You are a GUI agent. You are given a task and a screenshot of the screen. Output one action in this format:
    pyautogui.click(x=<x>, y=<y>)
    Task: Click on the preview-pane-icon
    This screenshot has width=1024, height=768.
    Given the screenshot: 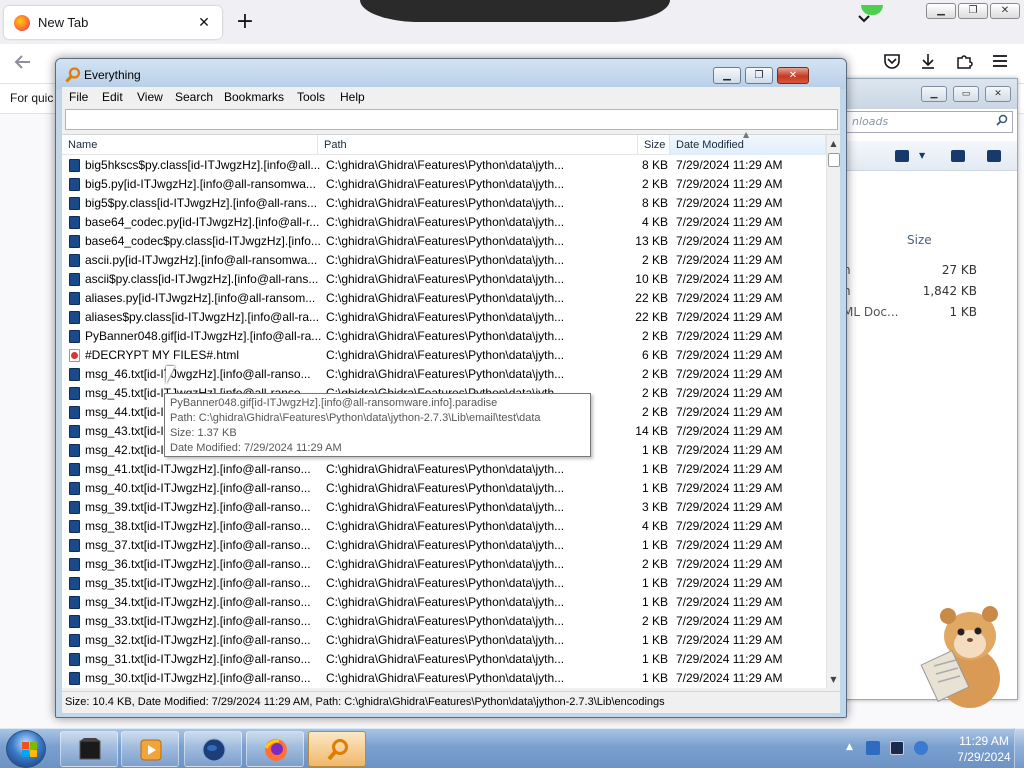 What is the action you would take?
    pyautogui.click(x=958, y=156)
    